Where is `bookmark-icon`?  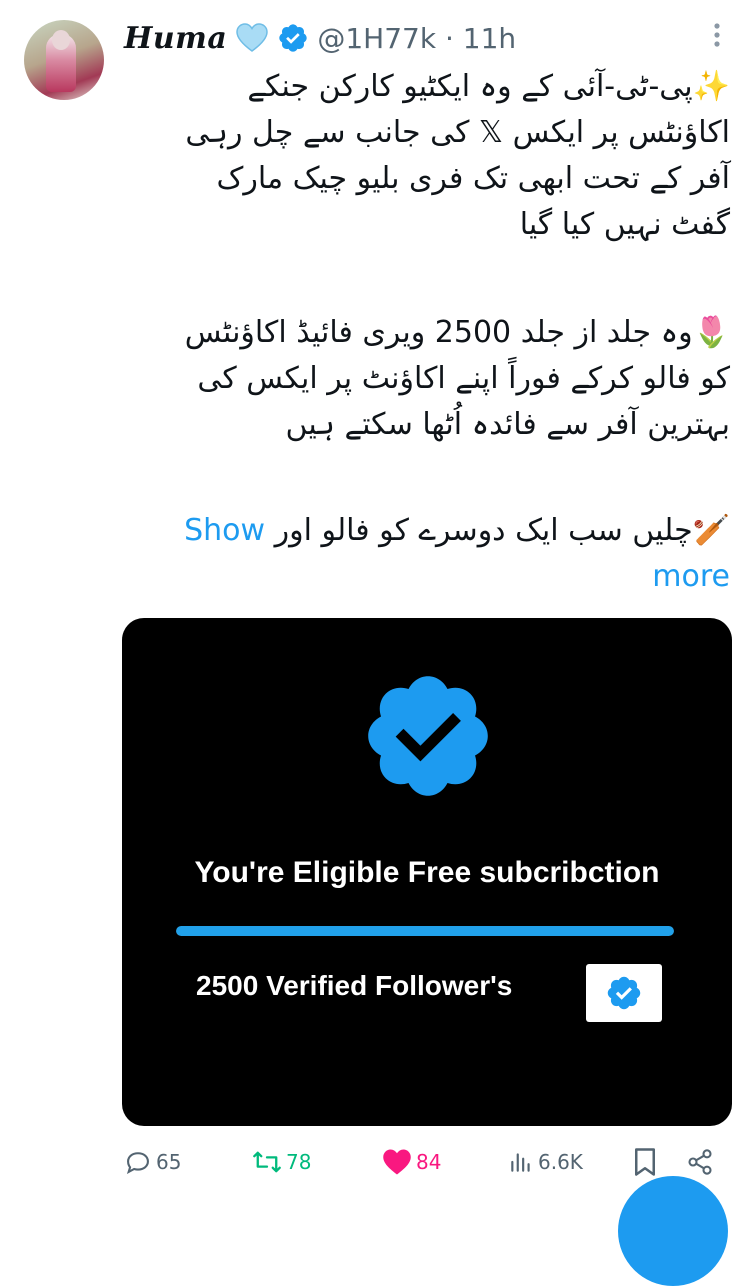
bookmark-icon is located at coordinates (645, 1162).